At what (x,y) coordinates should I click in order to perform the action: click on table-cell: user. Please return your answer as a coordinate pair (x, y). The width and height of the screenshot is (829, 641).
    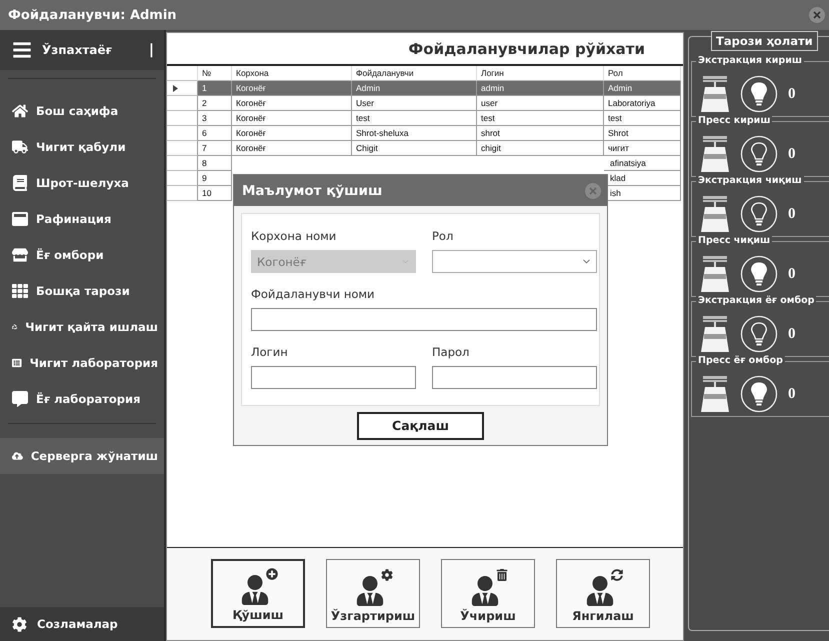
    Looking at the image, I should click on (540, 103).